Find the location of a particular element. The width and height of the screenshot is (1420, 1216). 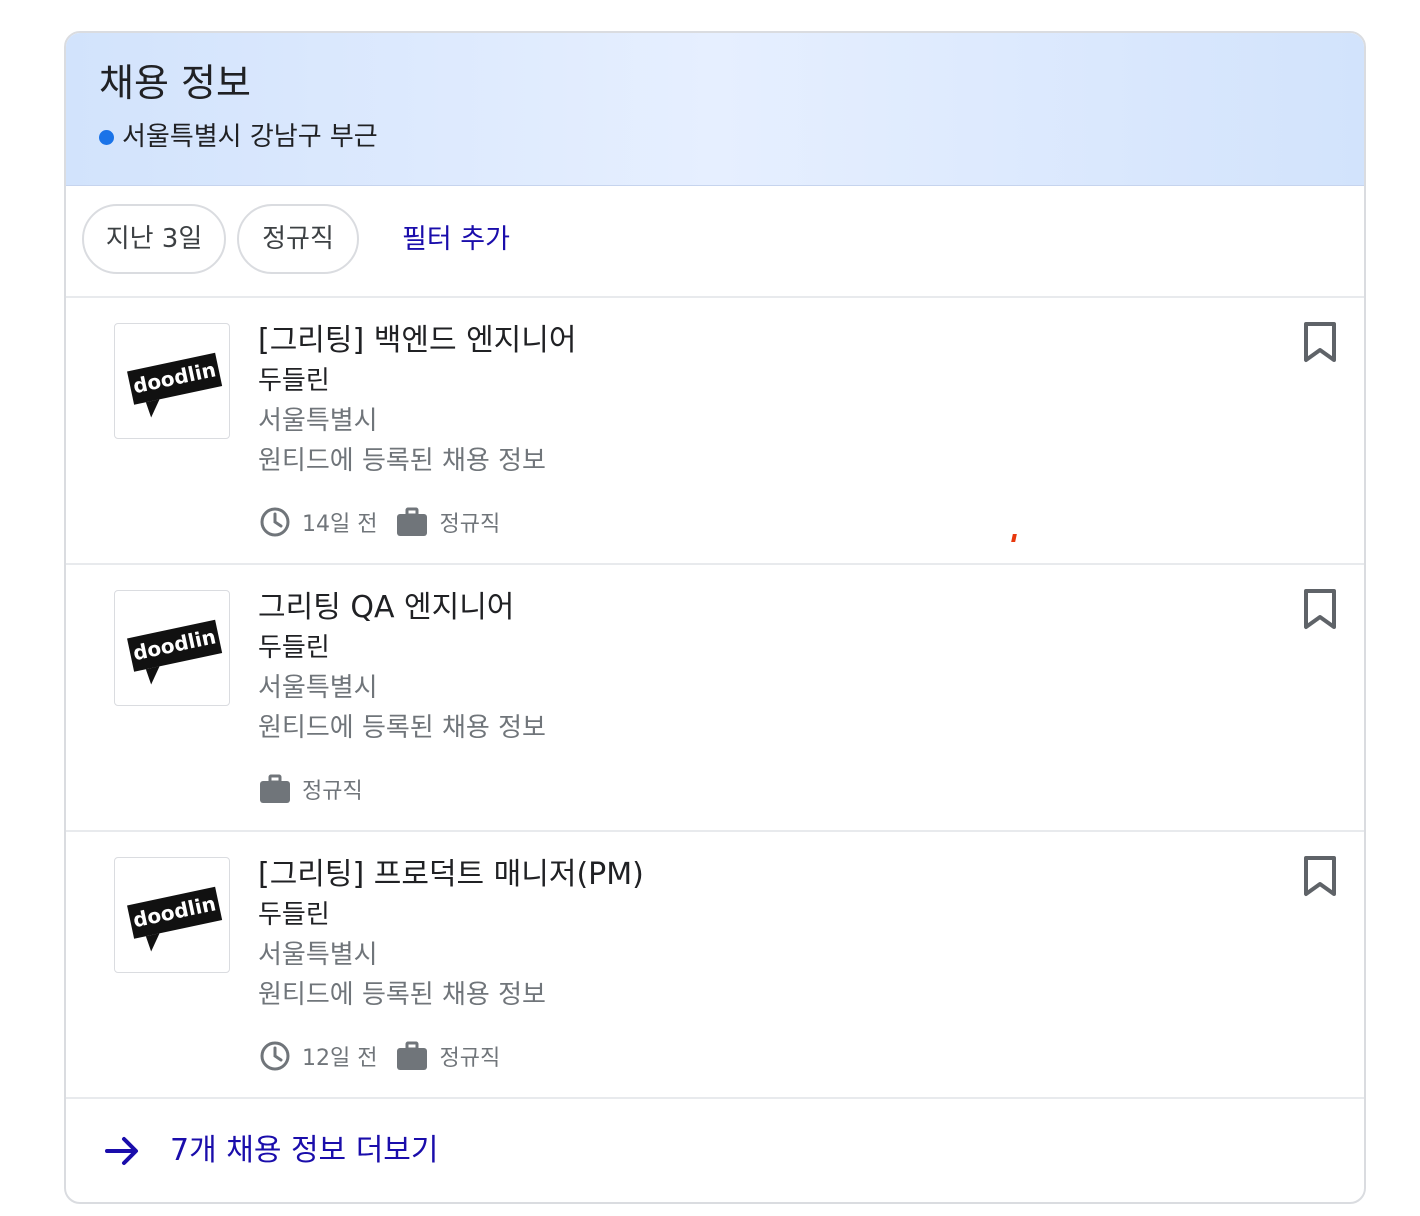

jobs-header: 채용 정보 서울특별시 강남구 부근 is located at coordinates (715, 109).